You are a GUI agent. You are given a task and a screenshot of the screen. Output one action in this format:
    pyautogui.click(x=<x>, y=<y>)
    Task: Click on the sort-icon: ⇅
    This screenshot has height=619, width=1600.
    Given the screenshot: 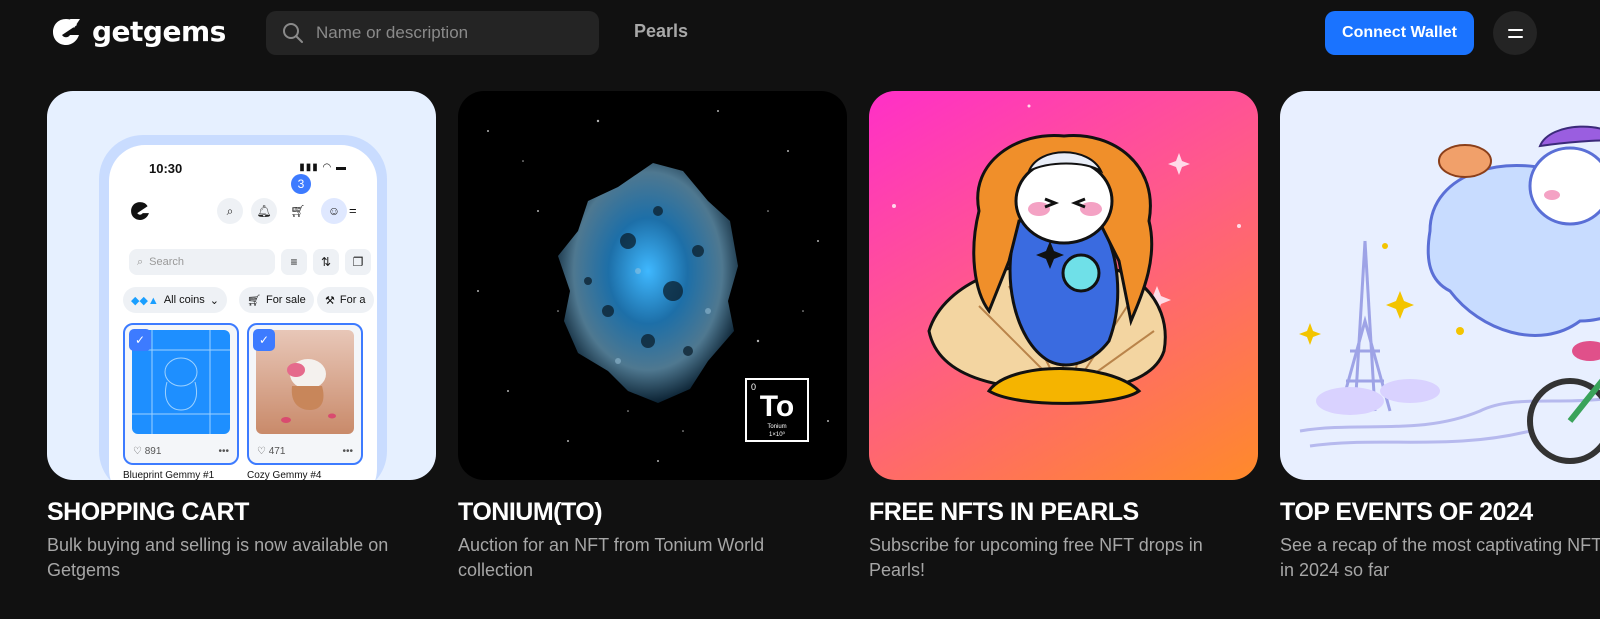 What is the action you would take?
    pyautogui.click(x=326, y=262)
    